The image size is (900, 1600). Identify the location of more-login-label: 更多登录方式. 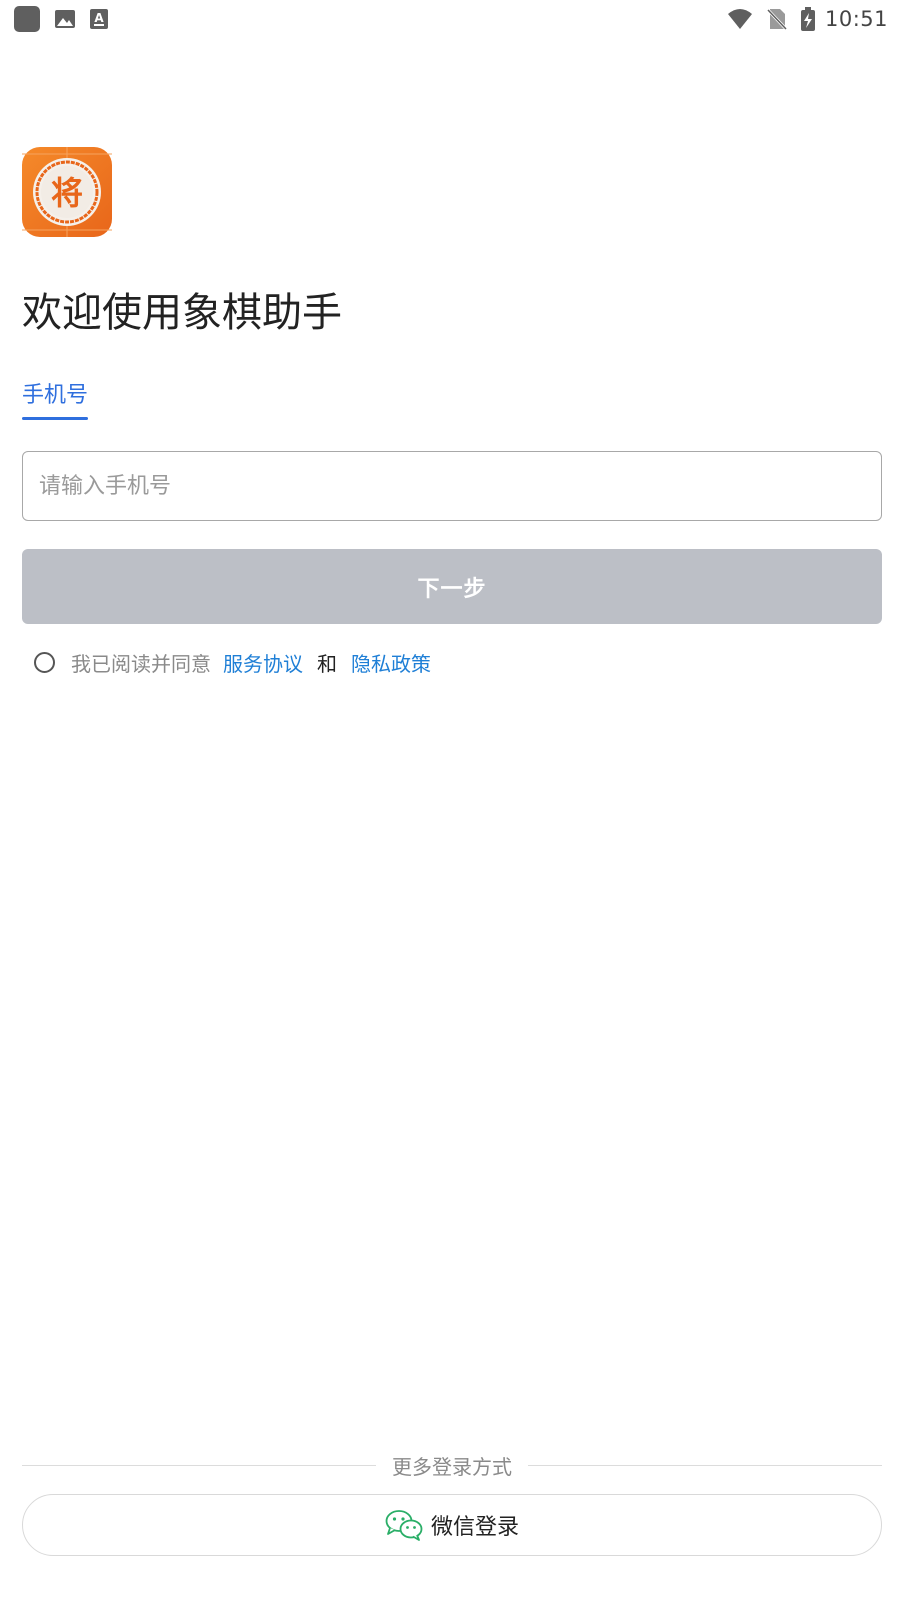
(452, 1466).